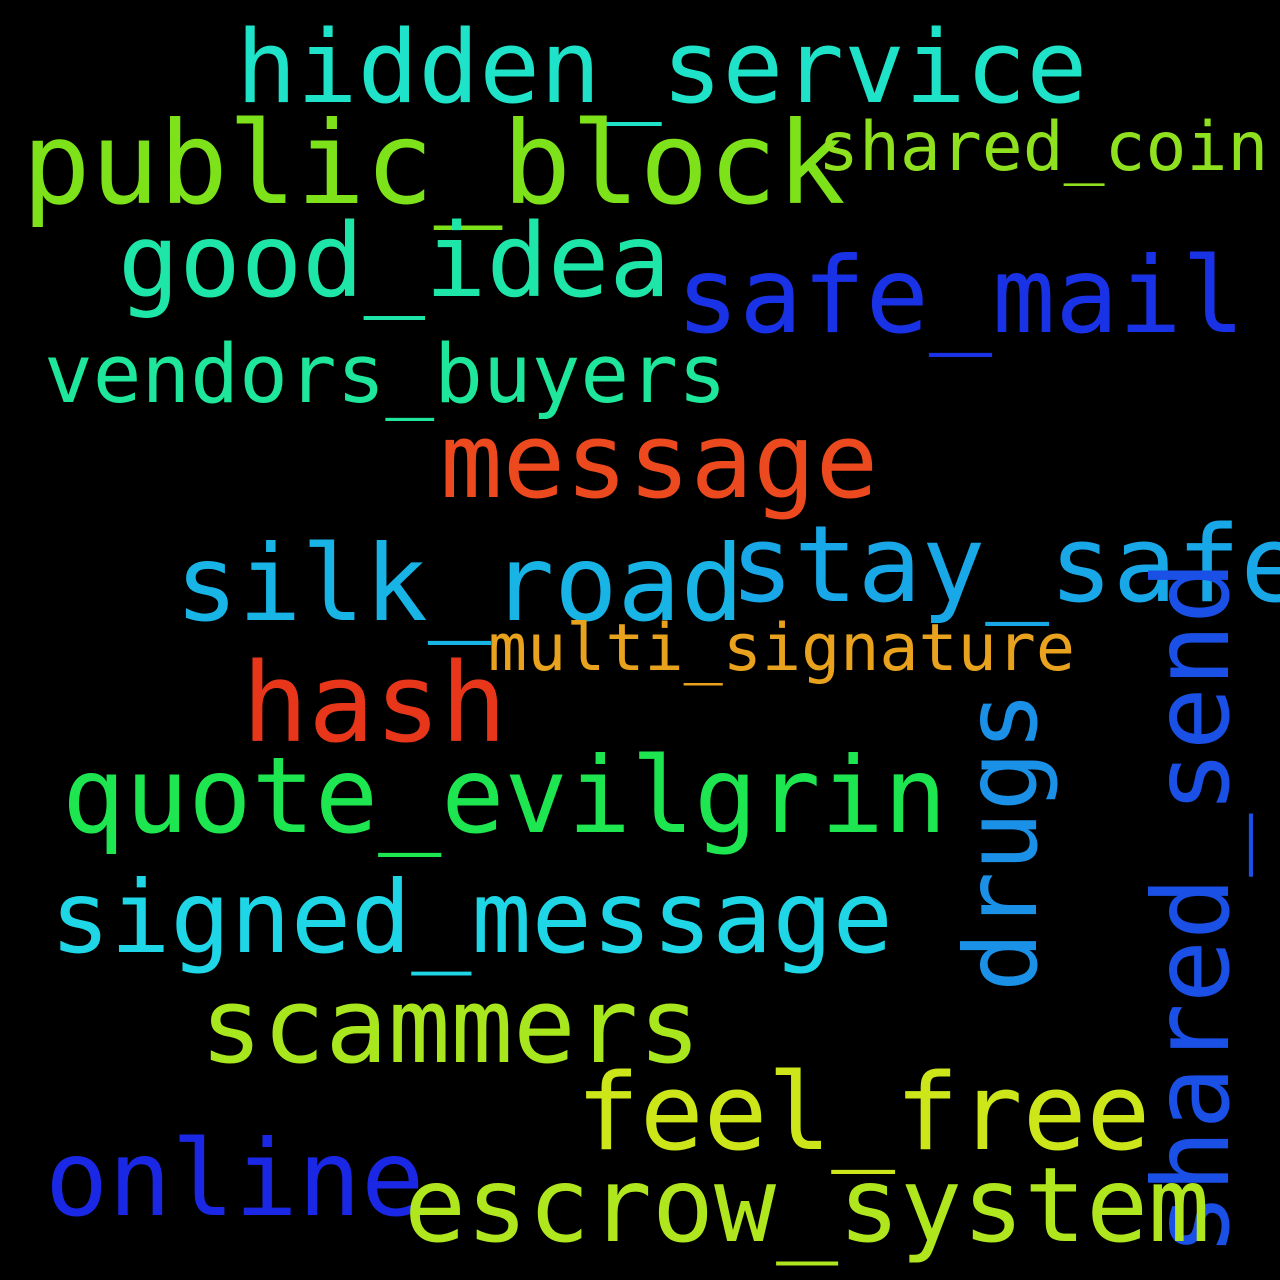 This screenshot has height=1280, width=1280. I want to click on word-message: message, so click(659, 461).